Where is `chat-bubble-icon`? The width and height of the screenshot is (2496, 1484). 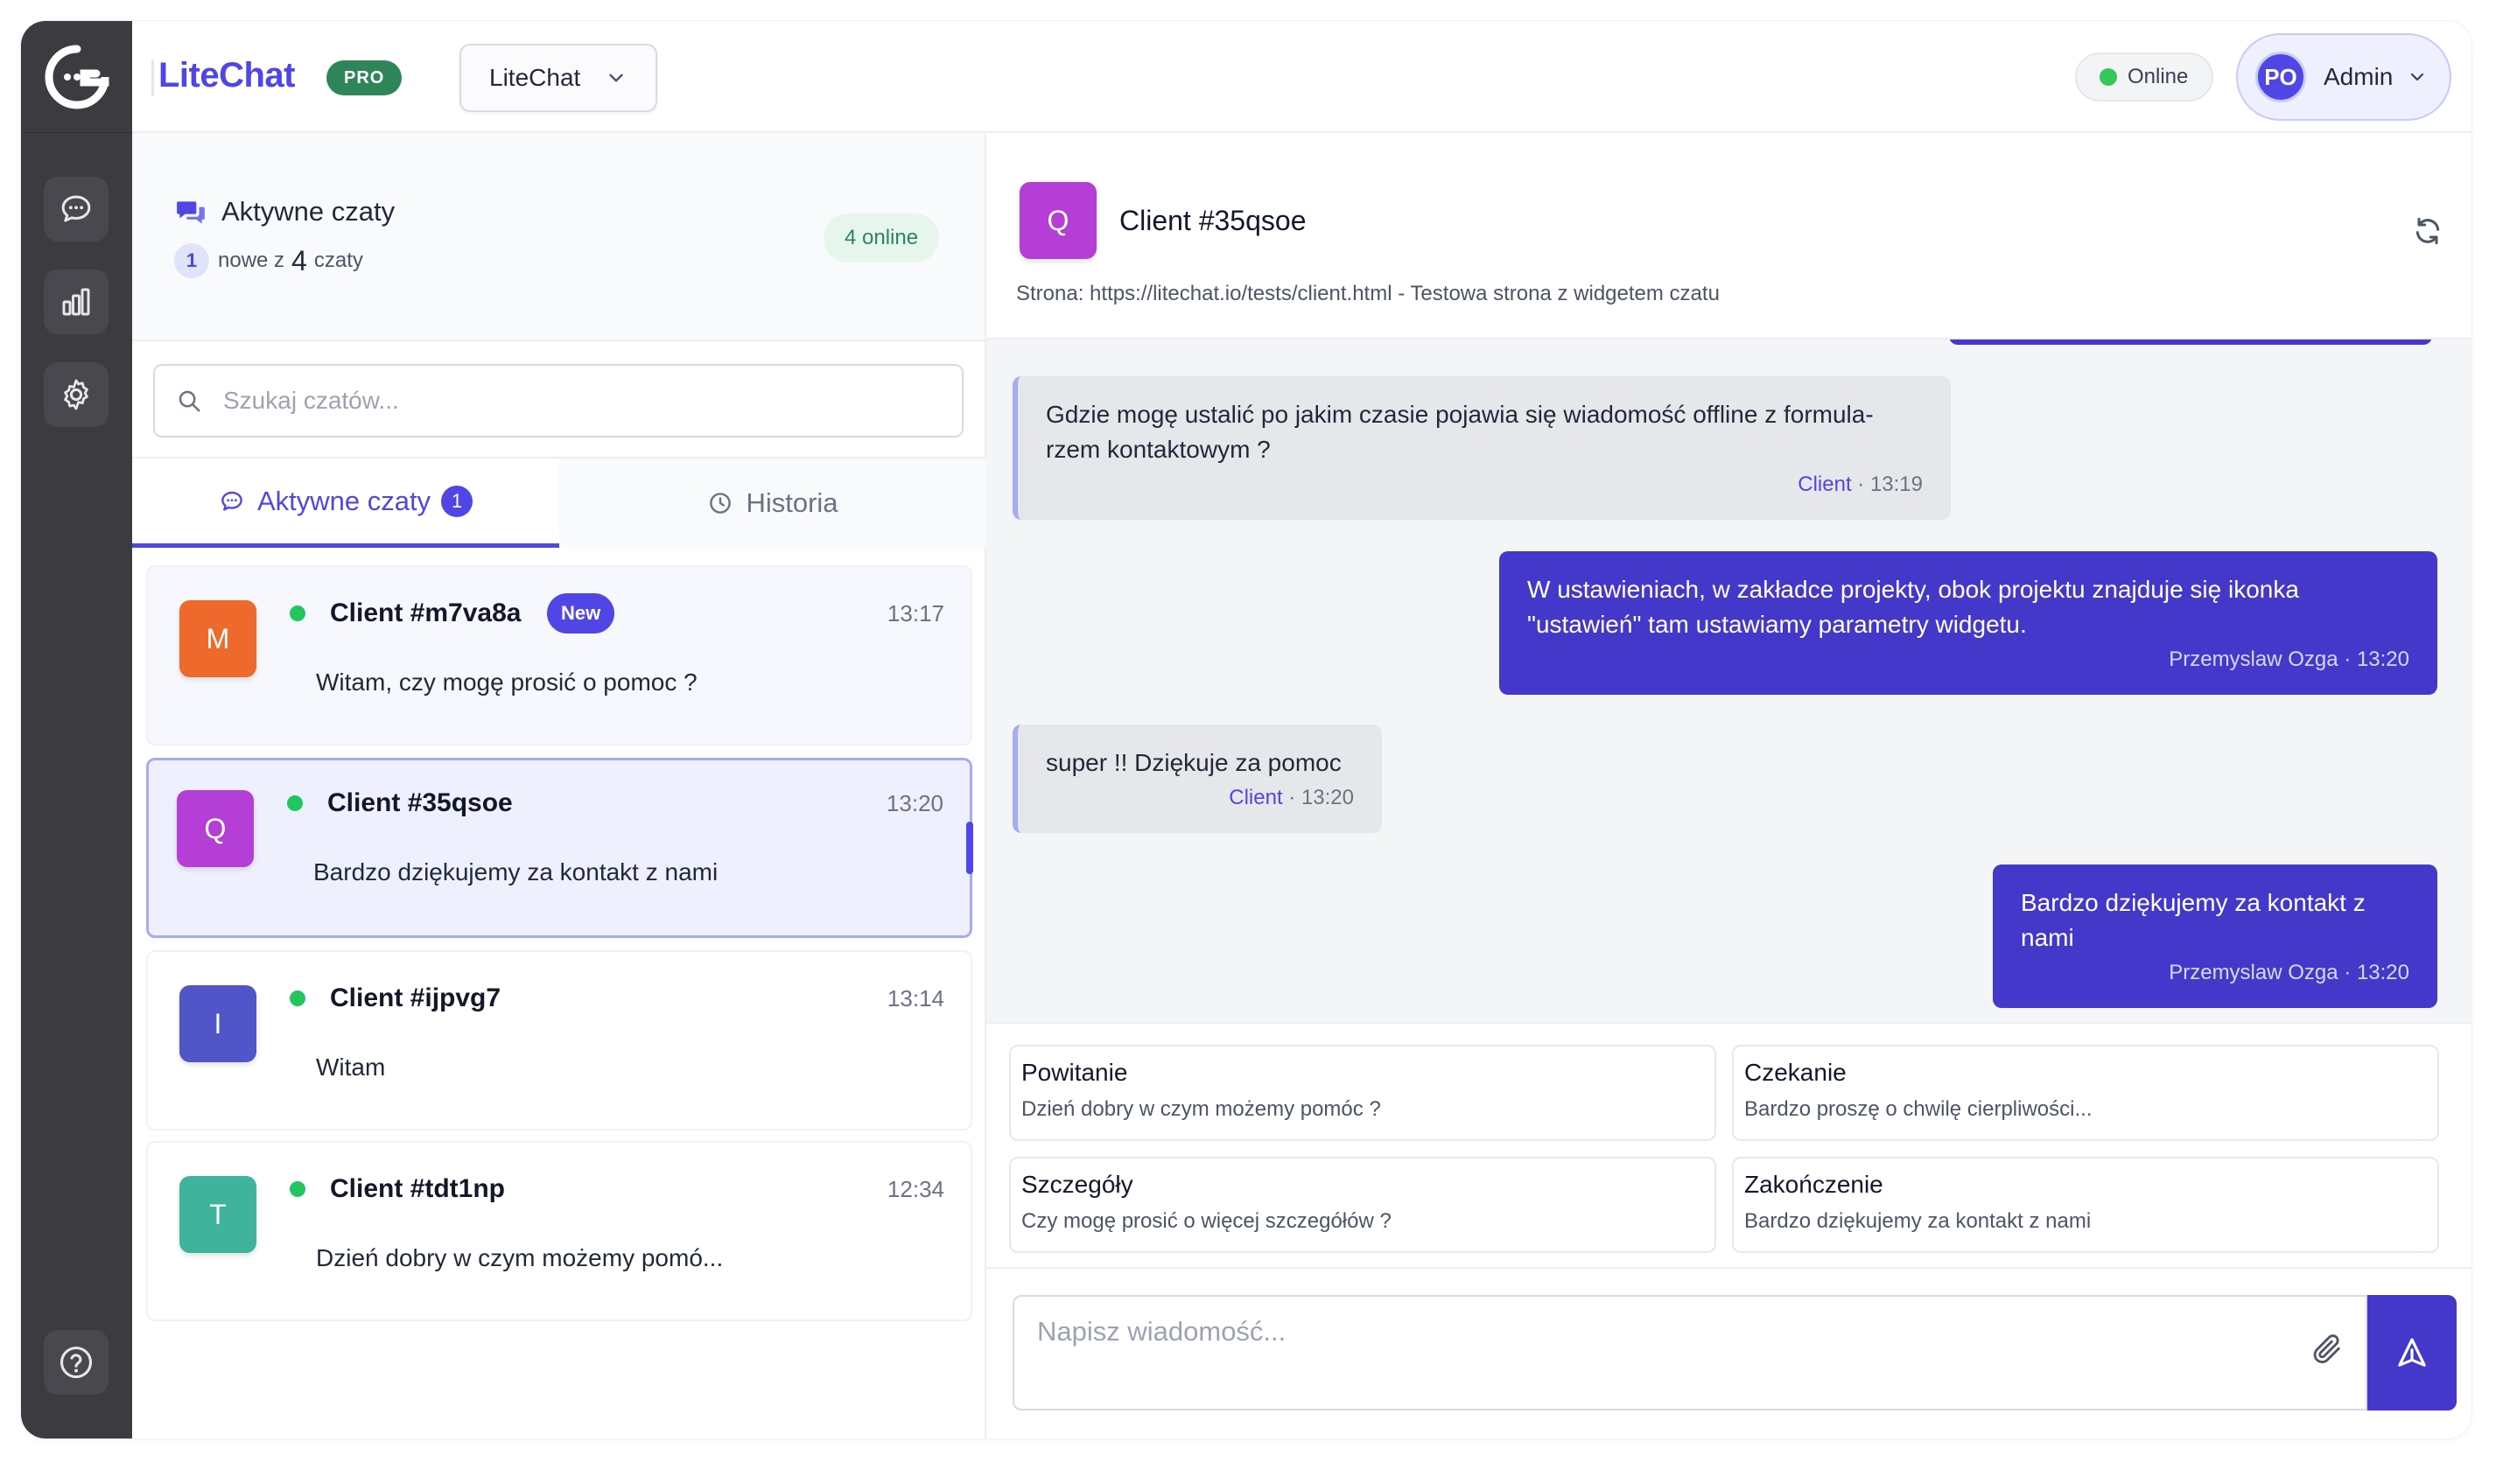
chat-bubble-icon is located at coordinates (76, 208).